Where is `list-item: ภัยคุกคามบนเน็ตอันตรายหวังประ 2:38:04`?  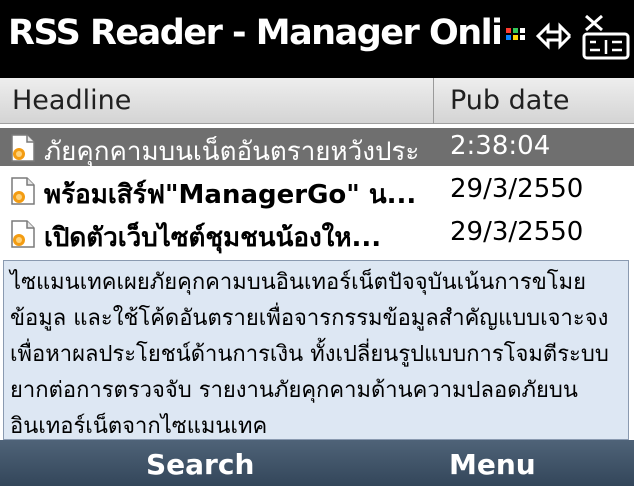
list-item: ภัยคุกคามบนเน็ตอันตรายหวังประ 2:38:04 is located at coordinates (317, 147).